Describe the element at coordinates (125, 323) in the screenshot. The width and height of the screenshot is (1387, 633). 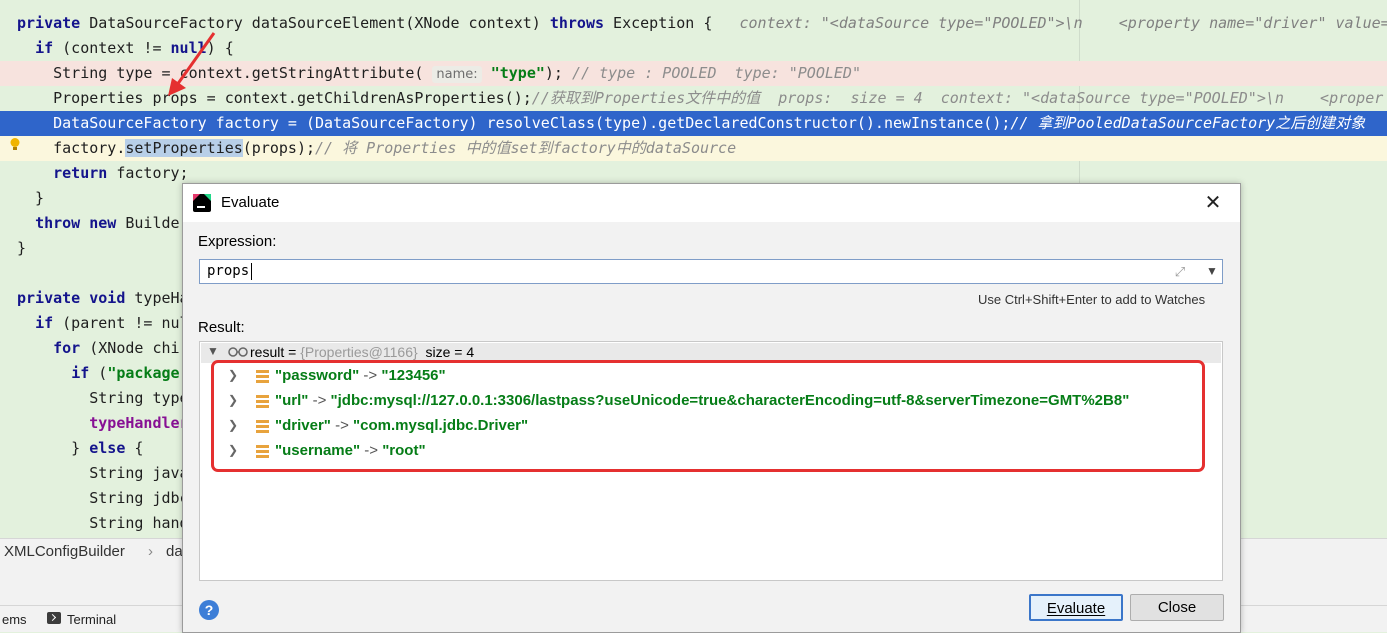
I see `code-token: (parent != nul` at that location.